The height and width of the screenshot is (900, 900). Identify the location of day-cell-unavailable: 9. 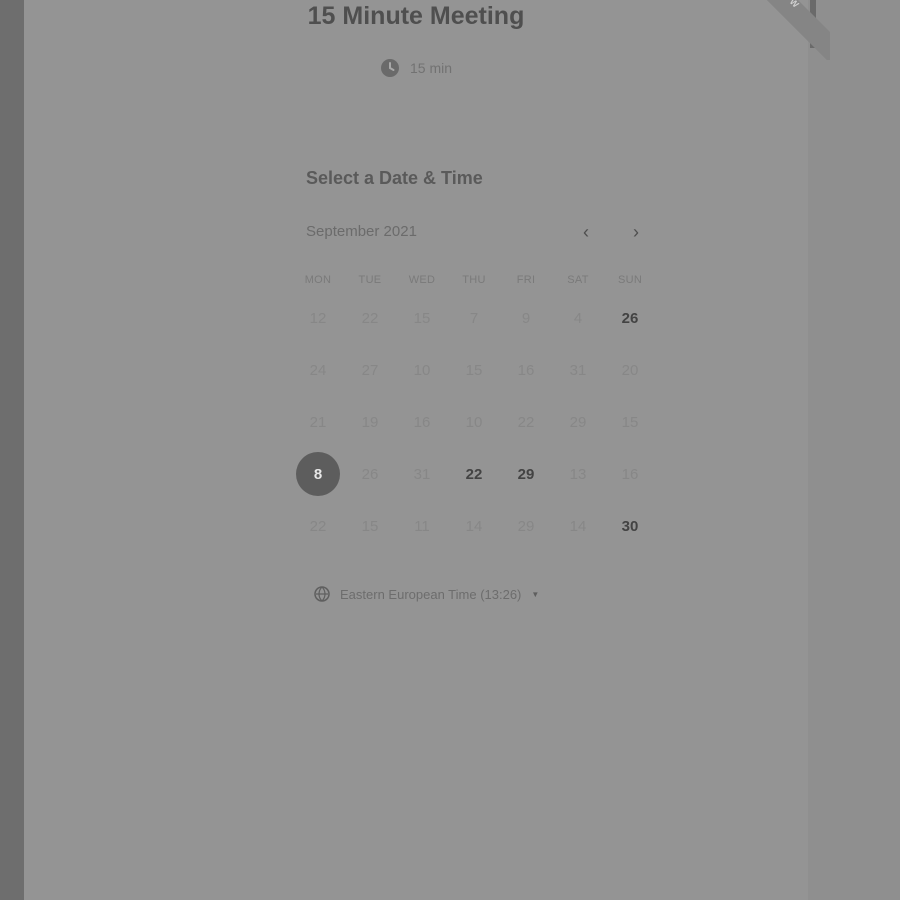
(526, 318).